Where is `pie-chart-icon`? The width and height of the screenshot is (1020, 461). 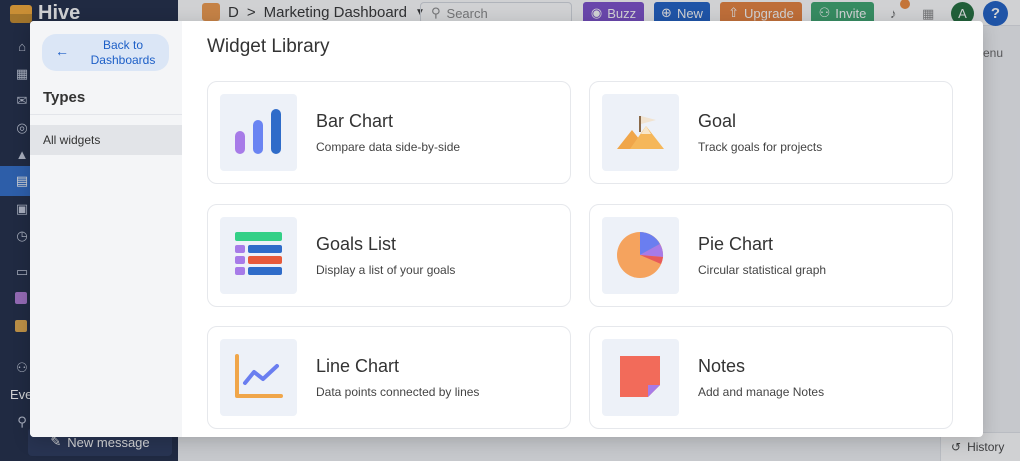
pie-chart-icon is located at coordinates (640, 255).